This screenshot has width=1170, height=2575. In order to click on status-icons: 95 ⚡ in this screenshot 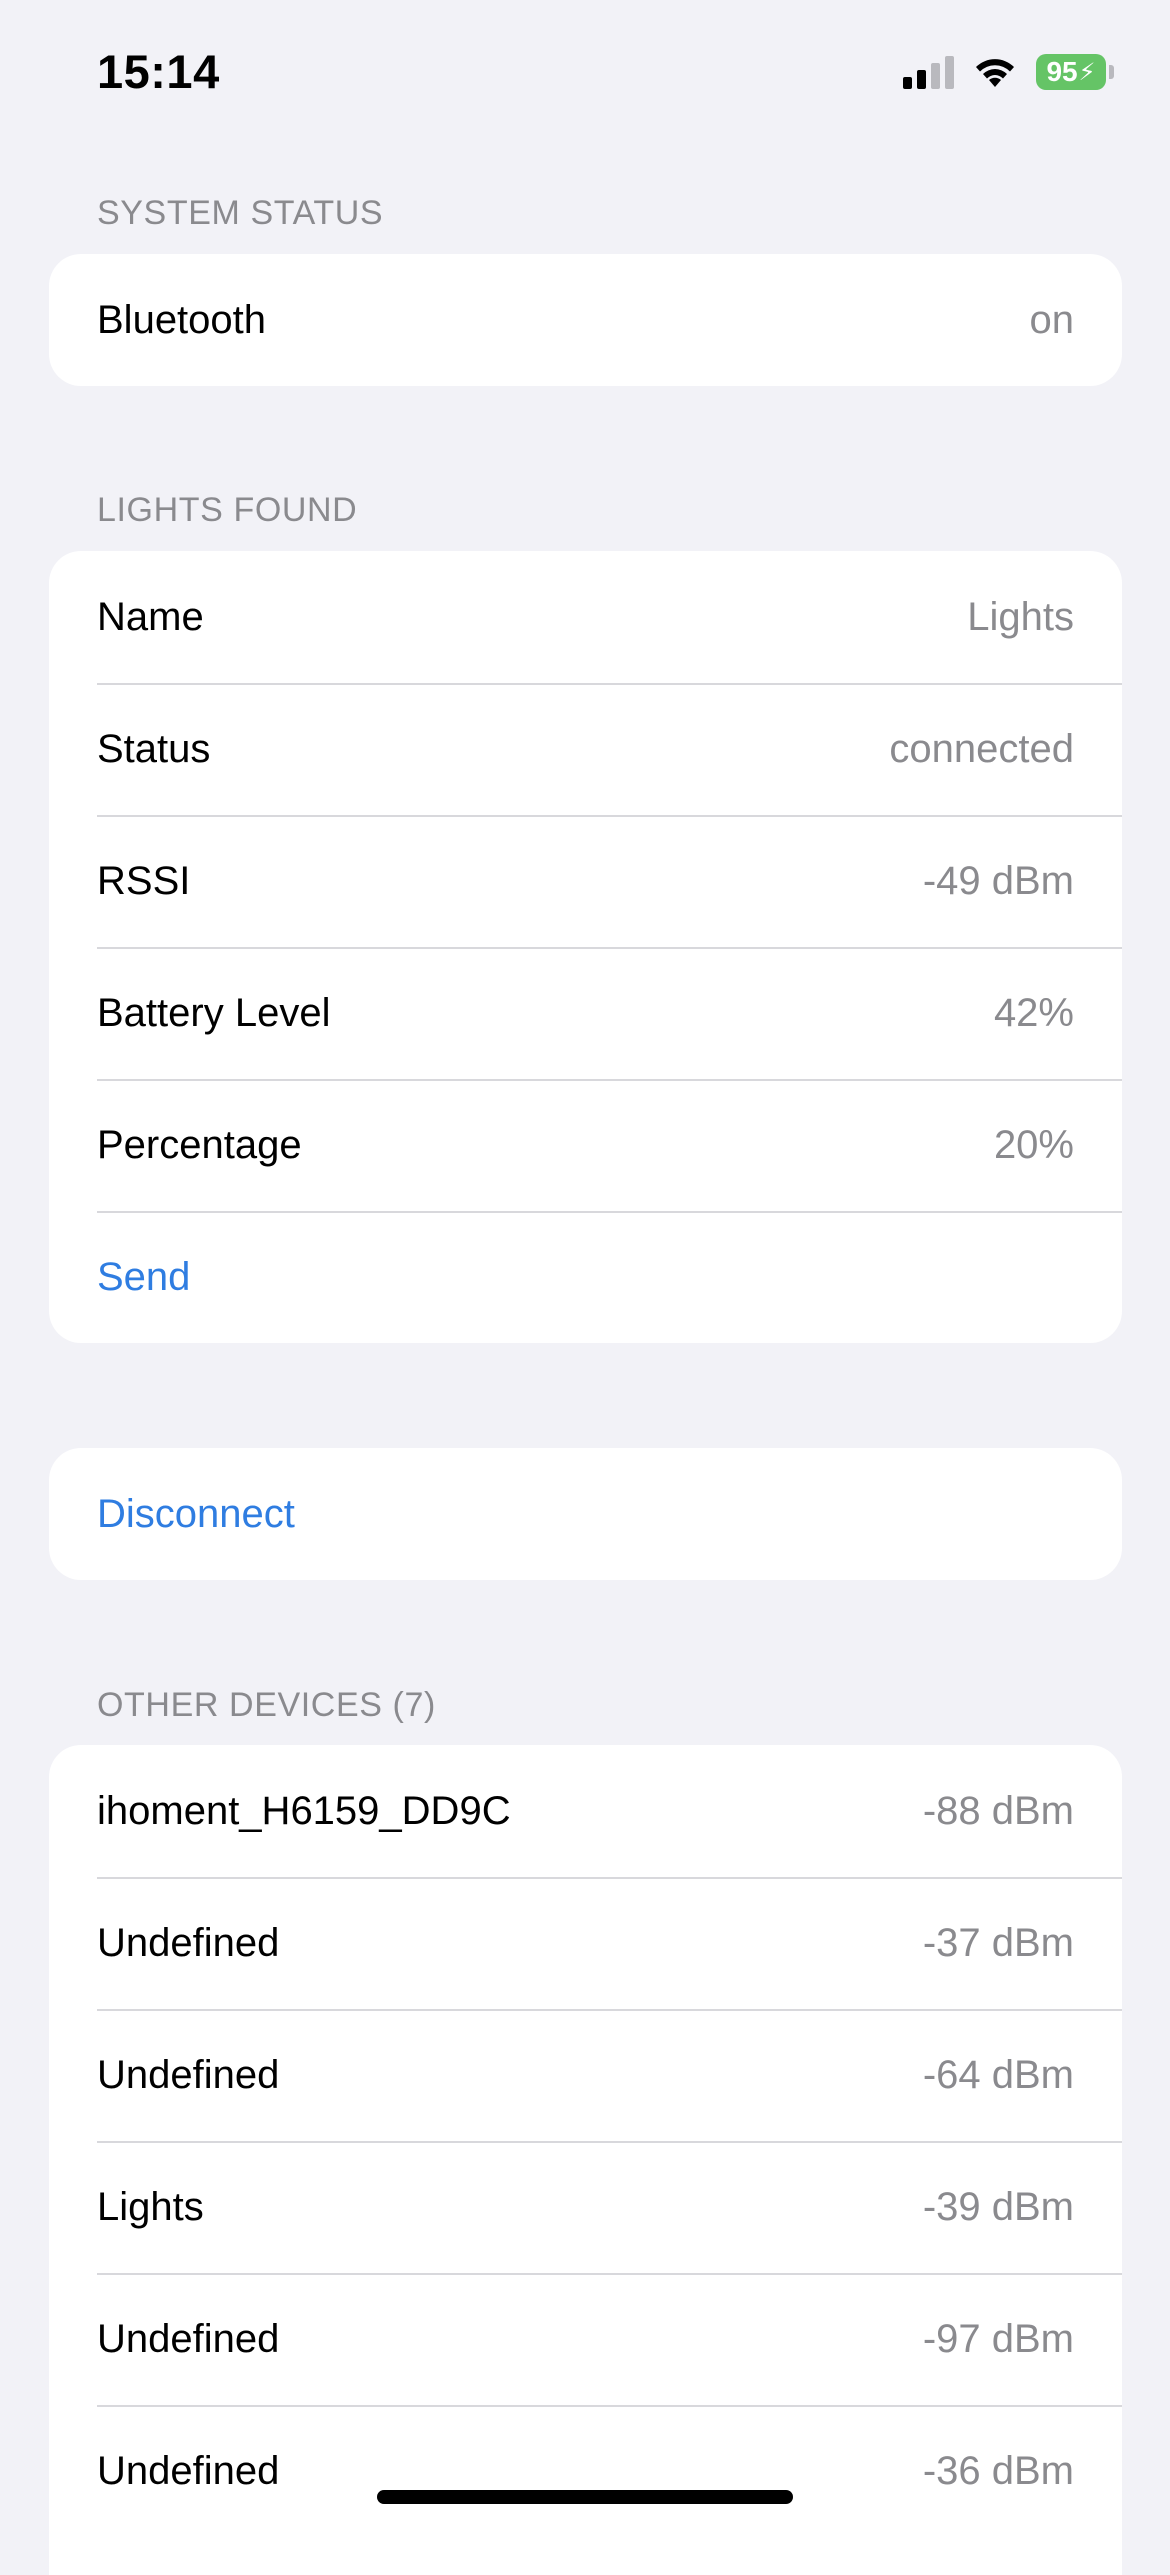, I will do `click(1008, 72)`.